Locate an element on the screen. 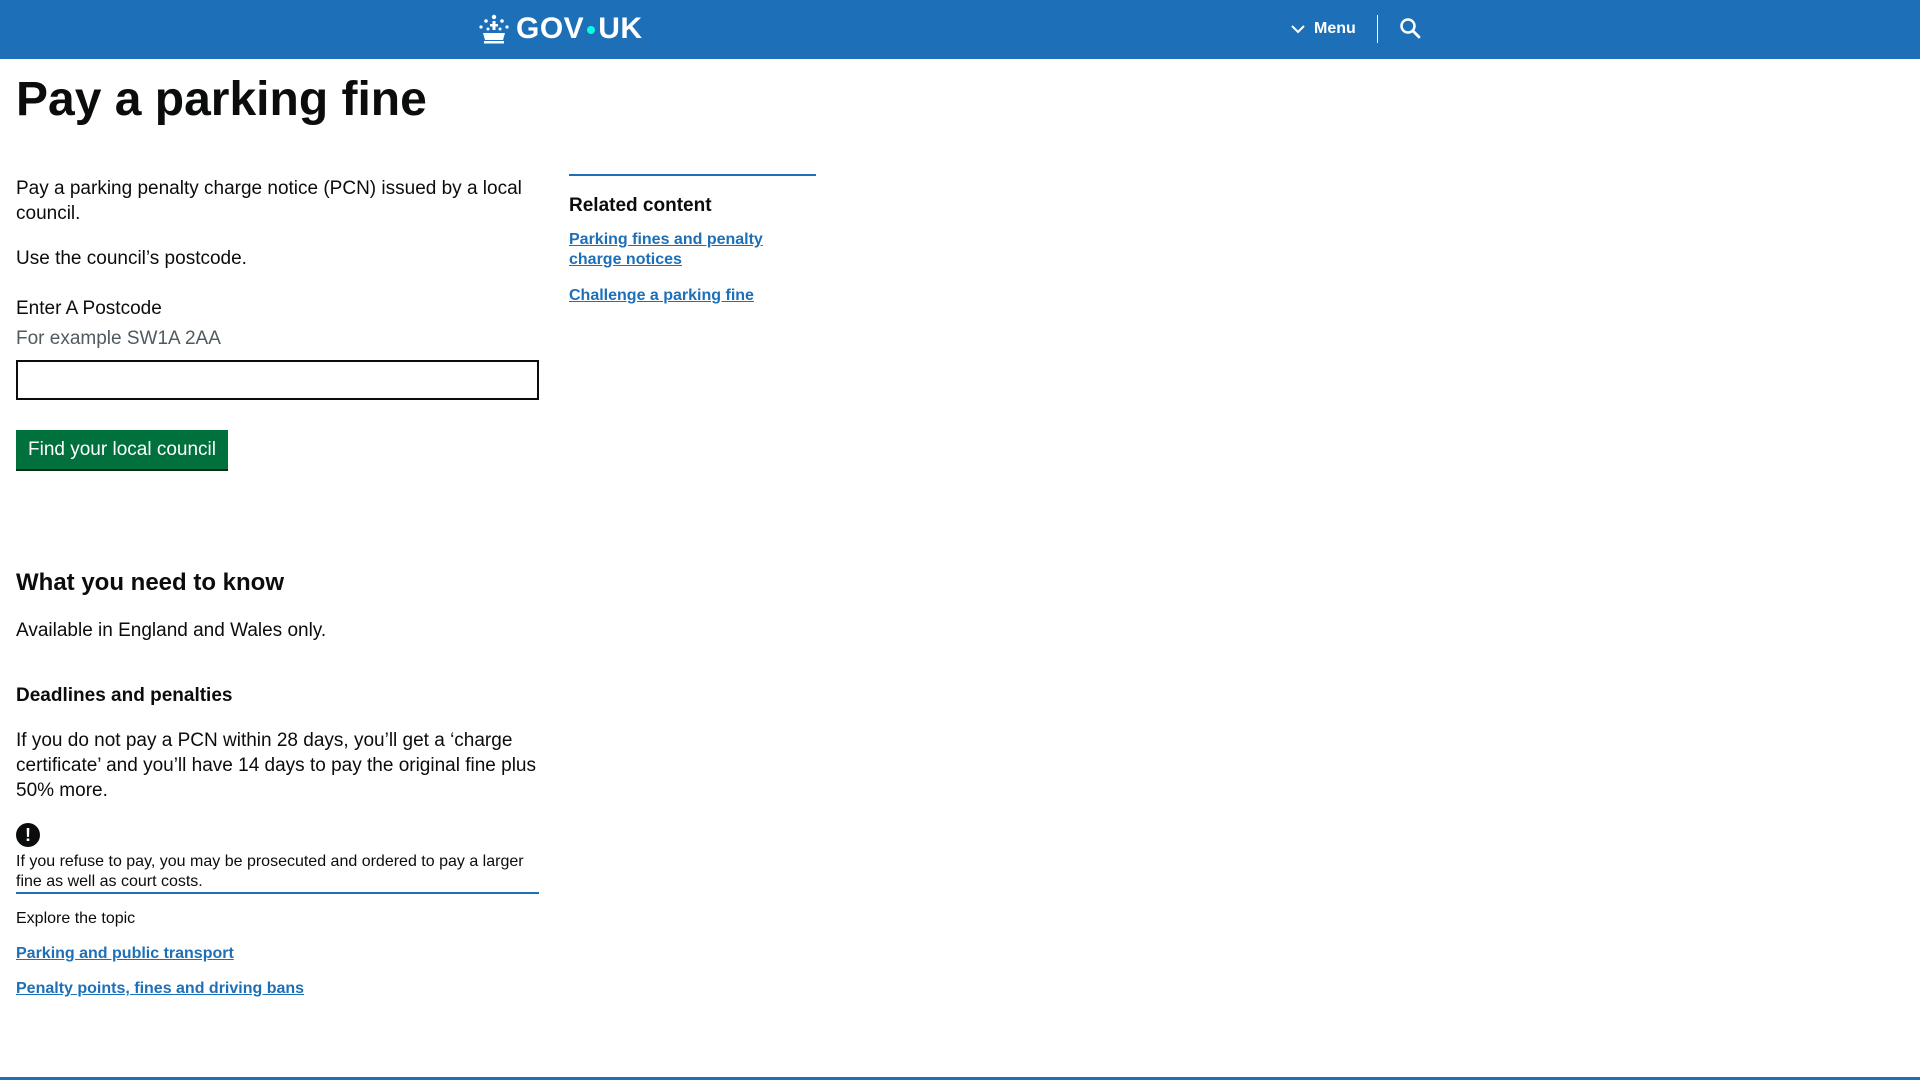 The image size is (1920, 1080). postcode-label: Enter A Postcode is located at coordinates (89, 308).